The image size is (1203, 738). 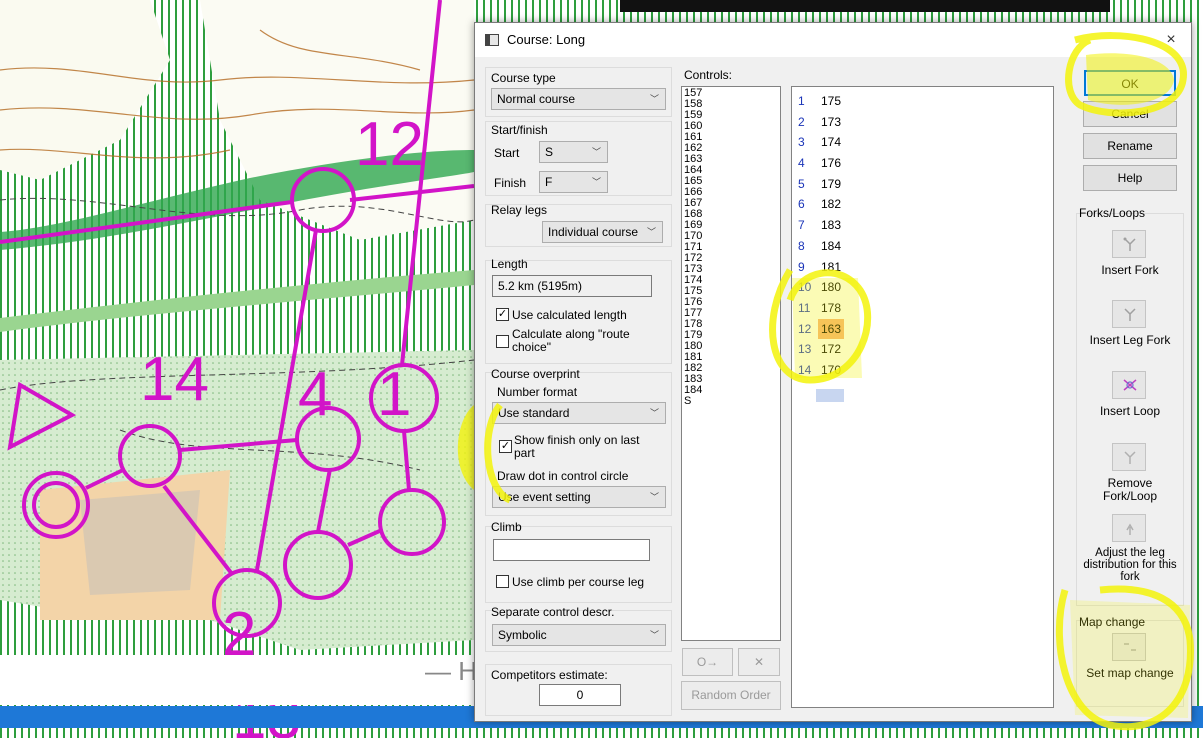 What do you see at coordinates (573, 182) in the screenshot?
I see `finish-select: F ﹀` at bounding box center [573, 182].